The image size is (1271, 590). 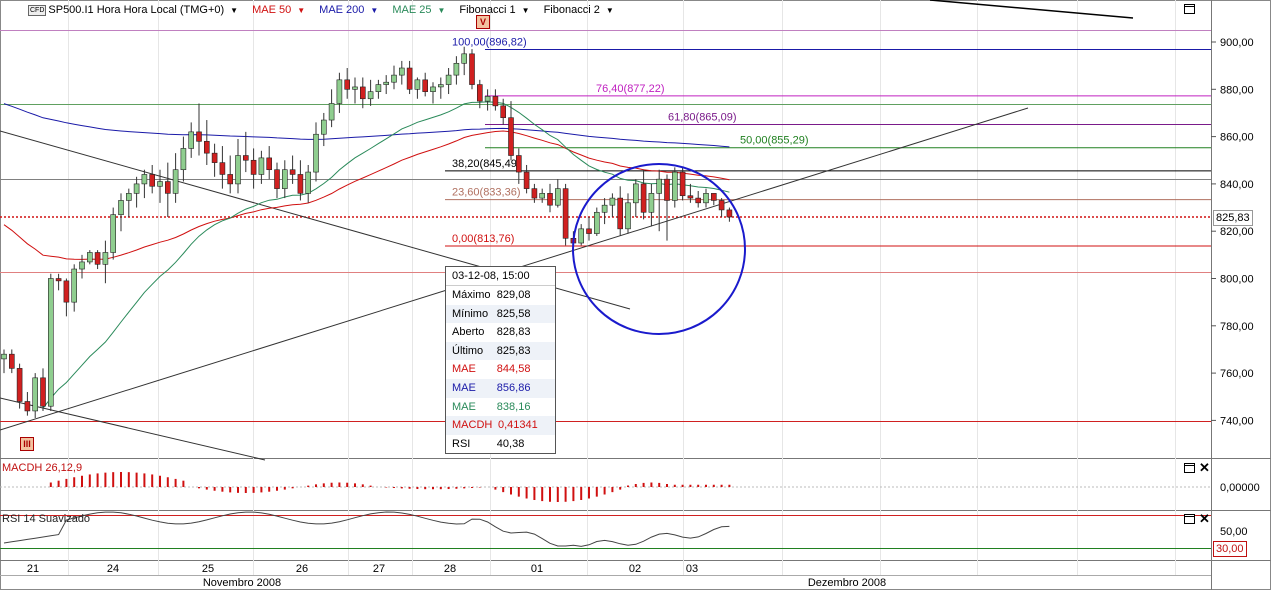 I want to click on indicator-mae25: MAE 25 ▼, so click(x=418, y=10).